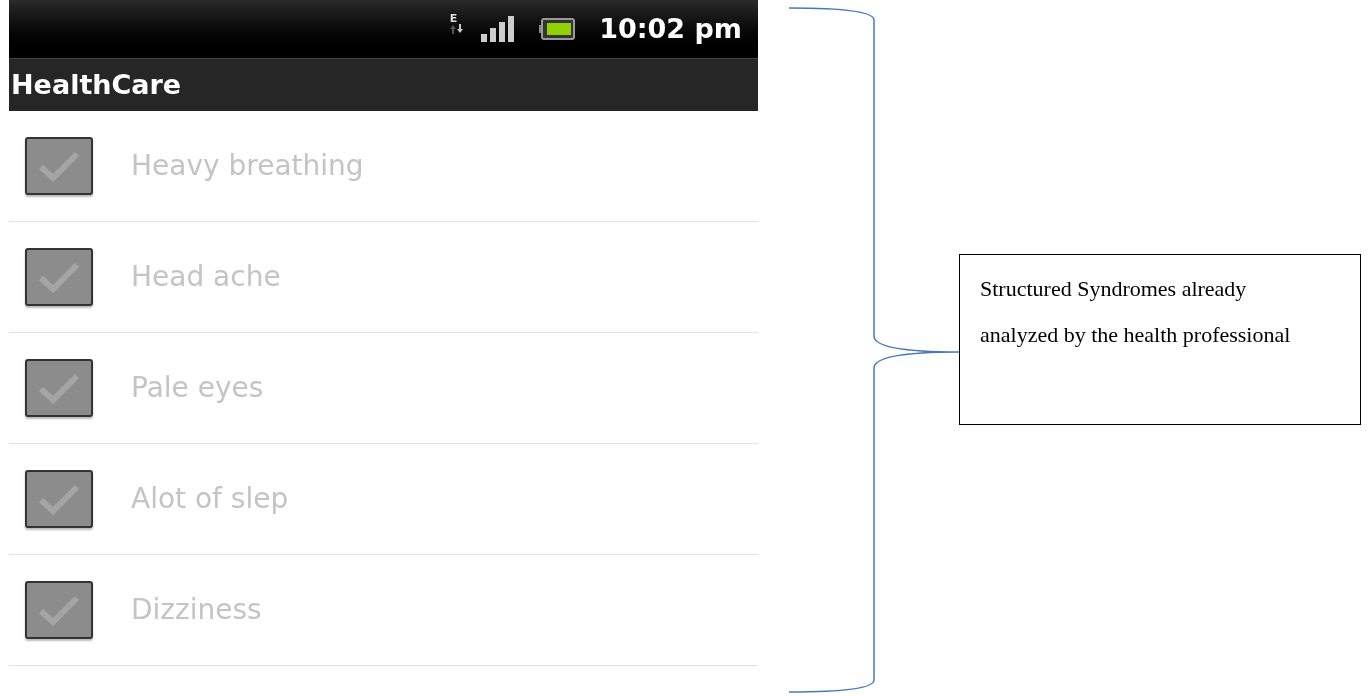  What do you see at coordinates (670, 28) in the screenshot?
I see `clock-time: 10:02 pm` at bounding box center [670, 28].